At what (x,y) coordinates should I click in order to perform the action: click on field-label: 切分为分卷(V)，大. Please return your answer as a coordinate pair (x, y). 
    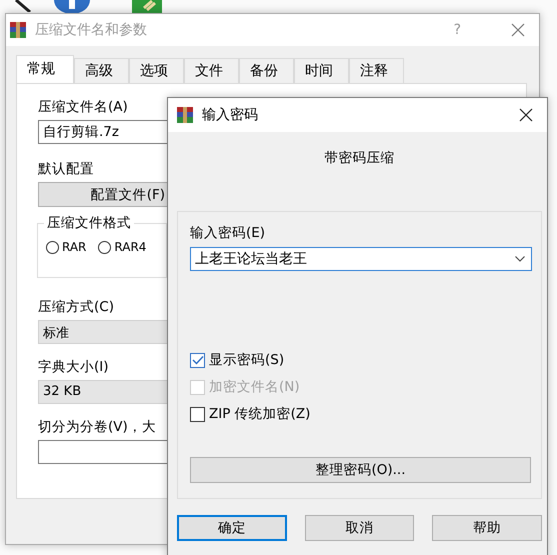
    Looking at the image, I should click on (97, 427).